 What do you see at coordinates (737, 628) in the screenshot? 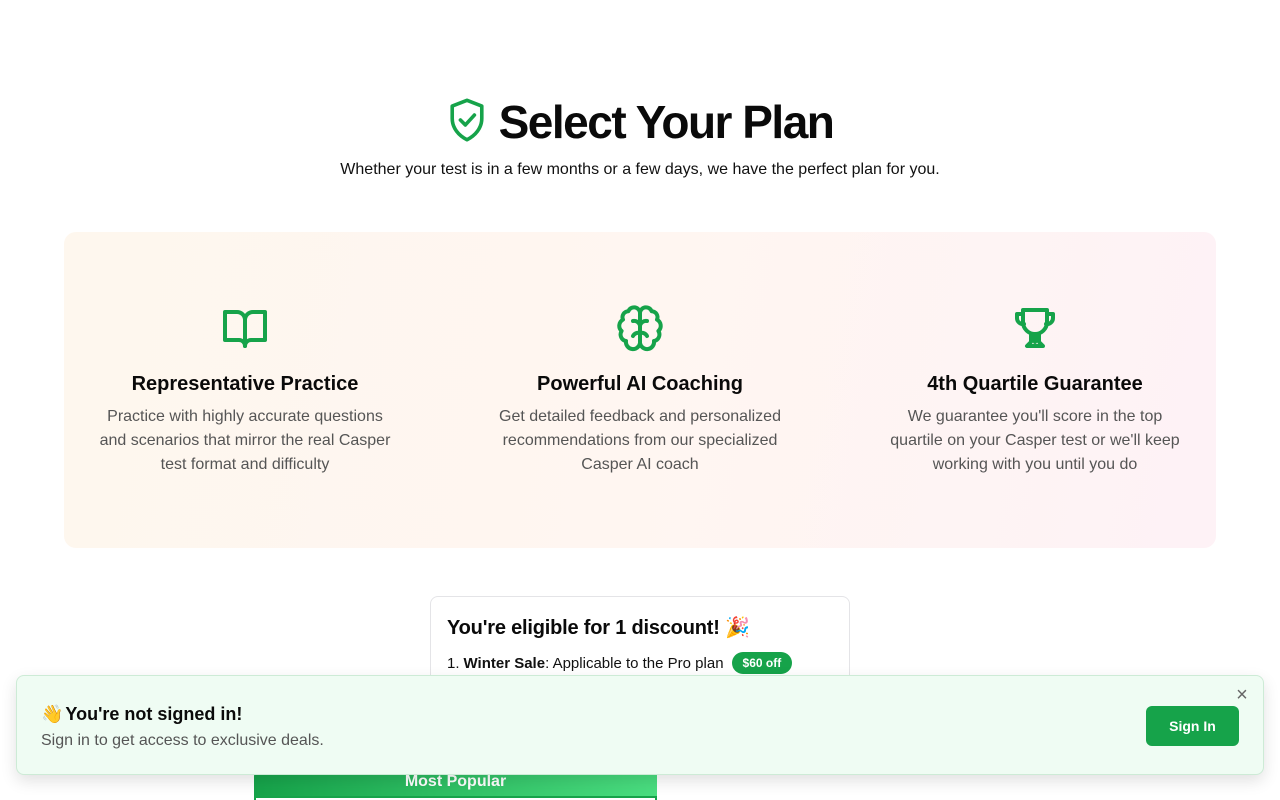
I see `party-popper-icon: 🎉` at bounding box center [737, 628].